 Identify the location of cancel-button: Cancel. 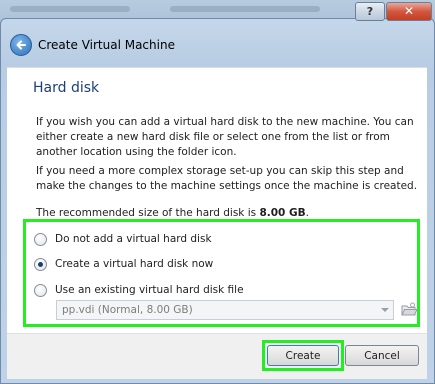
(382, 355).